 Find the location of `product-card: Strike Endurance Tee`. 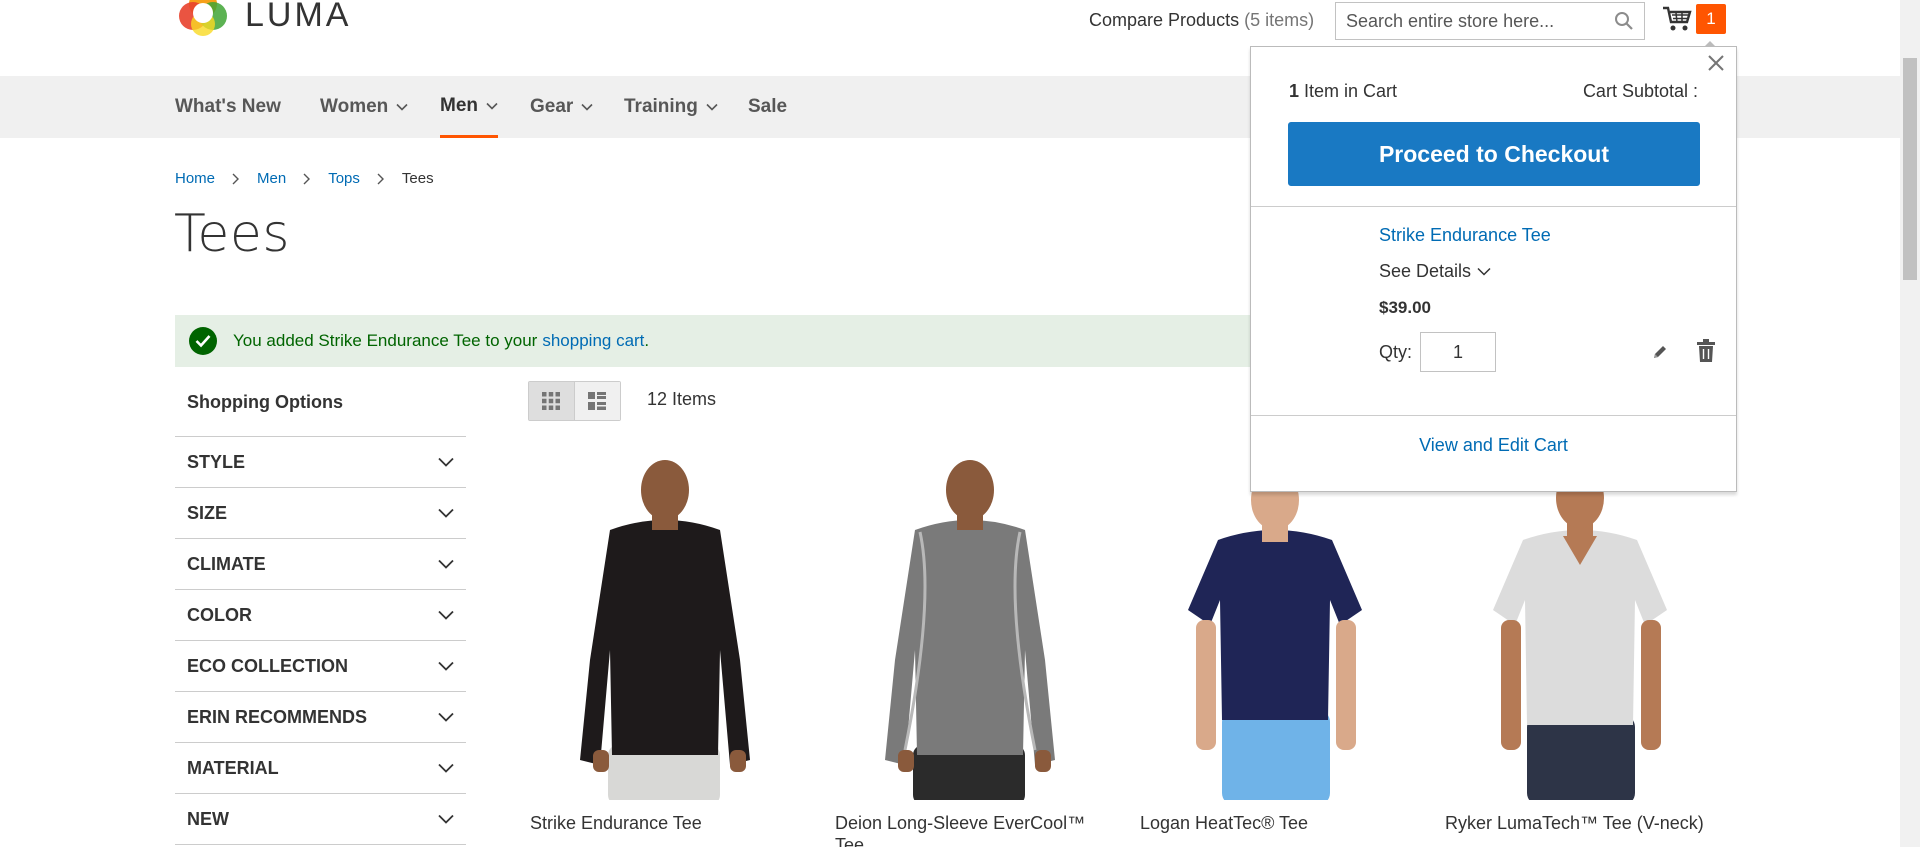

product-card: Strike Endurance Tee is located at coordinates (665, 646).